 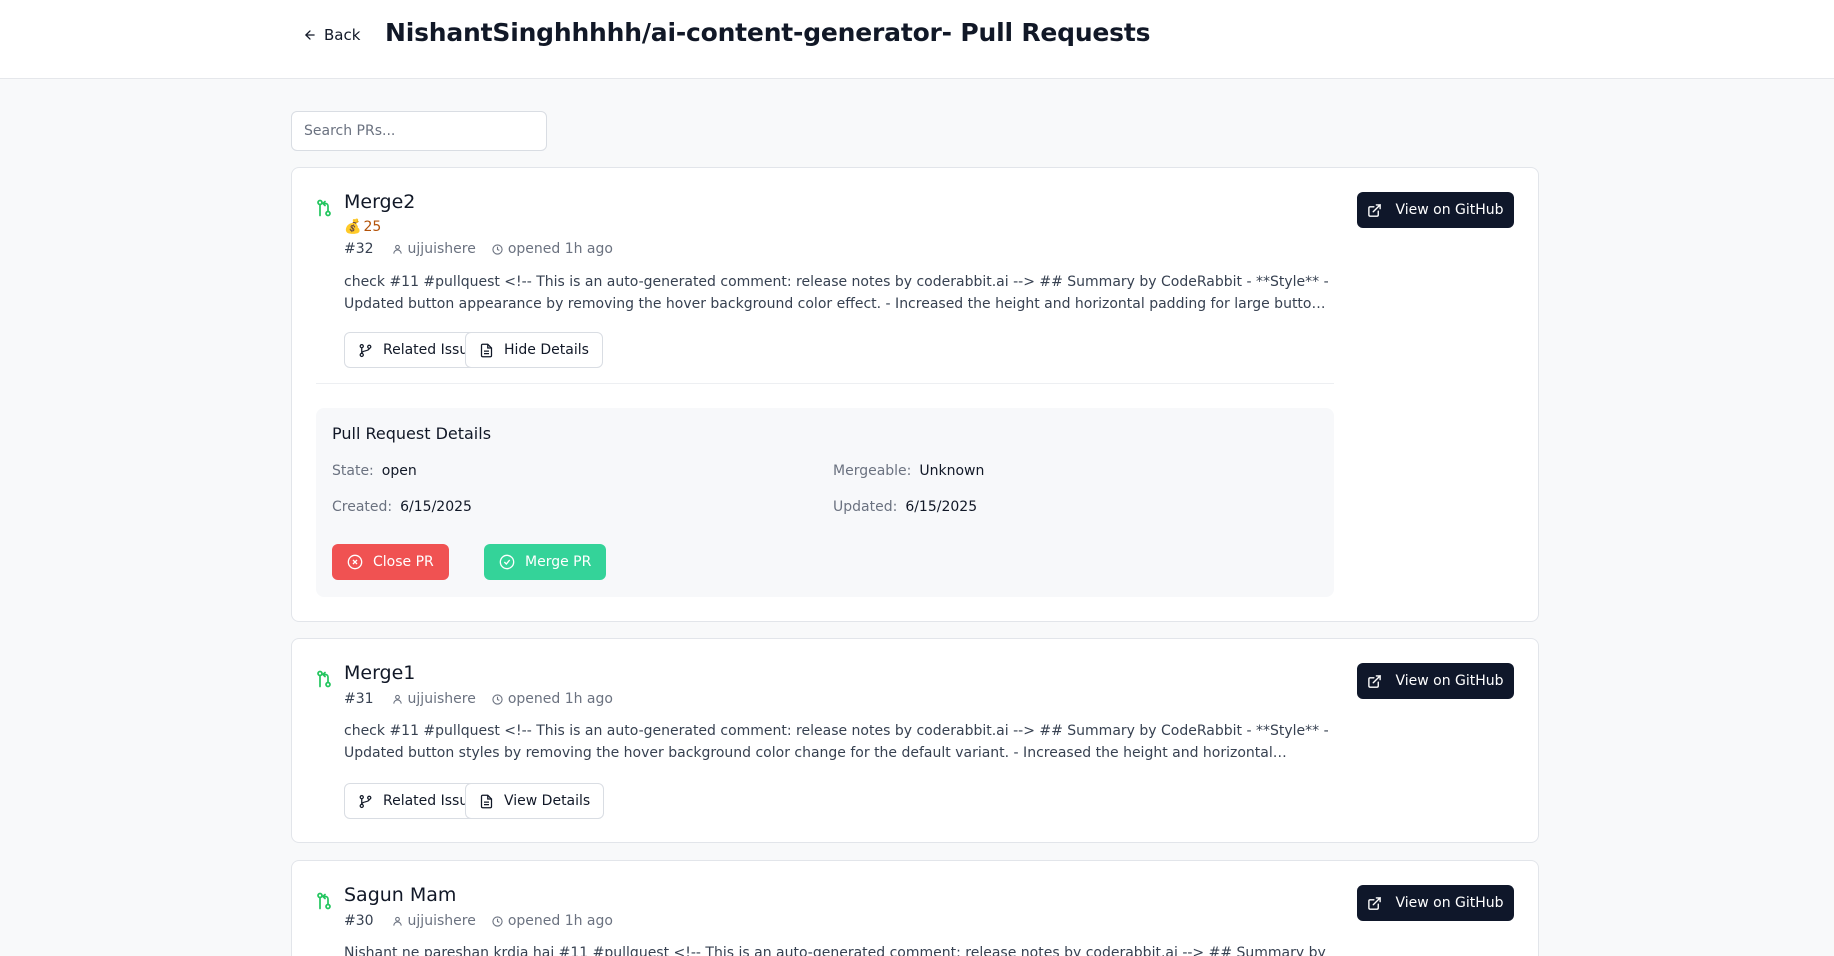 I want to click on pr-number: #30, so click(x=359, y=921).